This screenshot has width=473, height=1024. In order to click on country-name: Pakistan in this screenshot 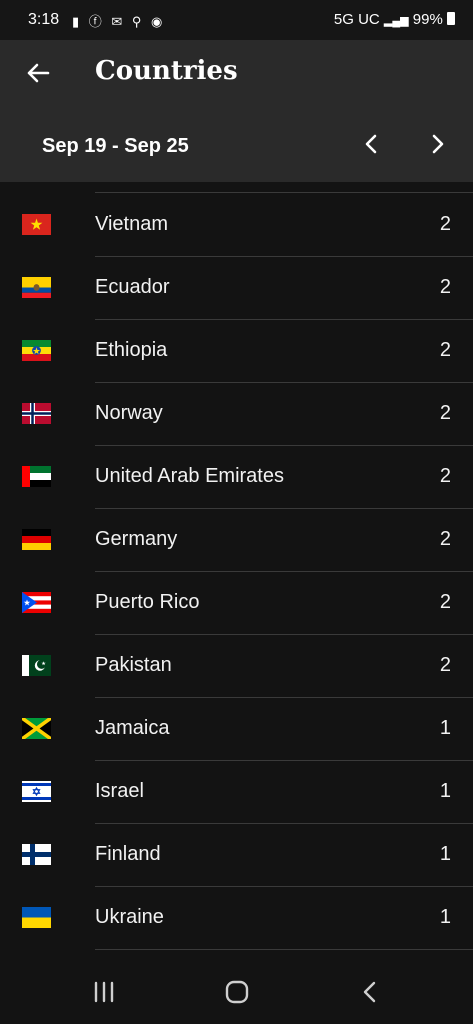, I will do `click(133, 665)`.